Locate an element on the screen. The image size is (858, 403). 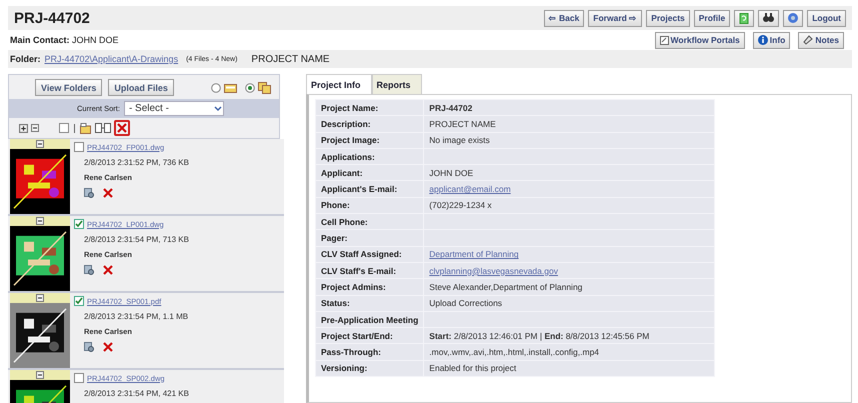
field-label: CLV Staff's E-mail: is located at coordinates (370, 270).